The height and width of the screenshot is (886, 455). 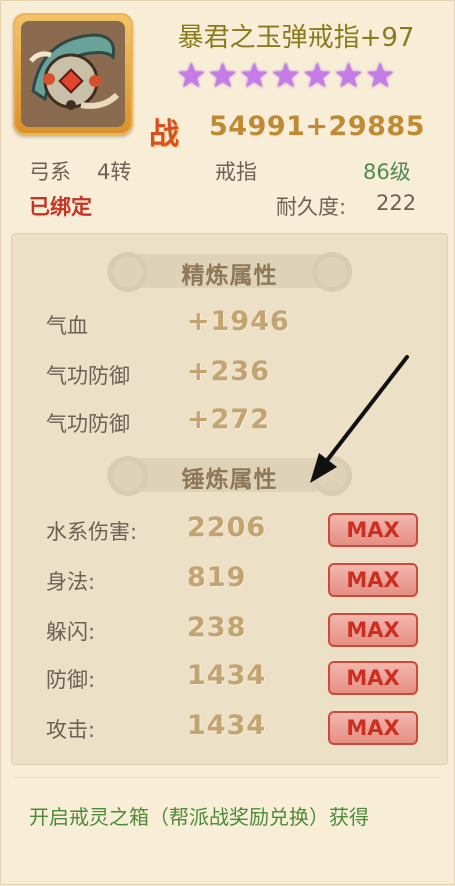 What do you see at coordinates (359, 419) in the screenshot?
I see `annotation-arrow-icon` at bounding box center [359, 419].